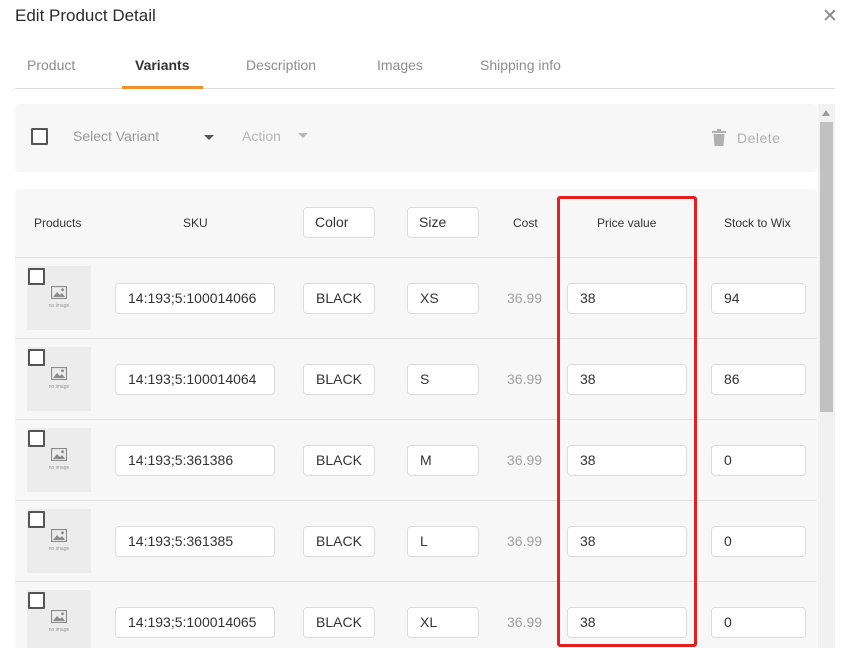 The height and width of the screenshot is (648, 843). Describe the element at coordinates (58, 223) in the screenshot. I see `header-products: Products` at that location.